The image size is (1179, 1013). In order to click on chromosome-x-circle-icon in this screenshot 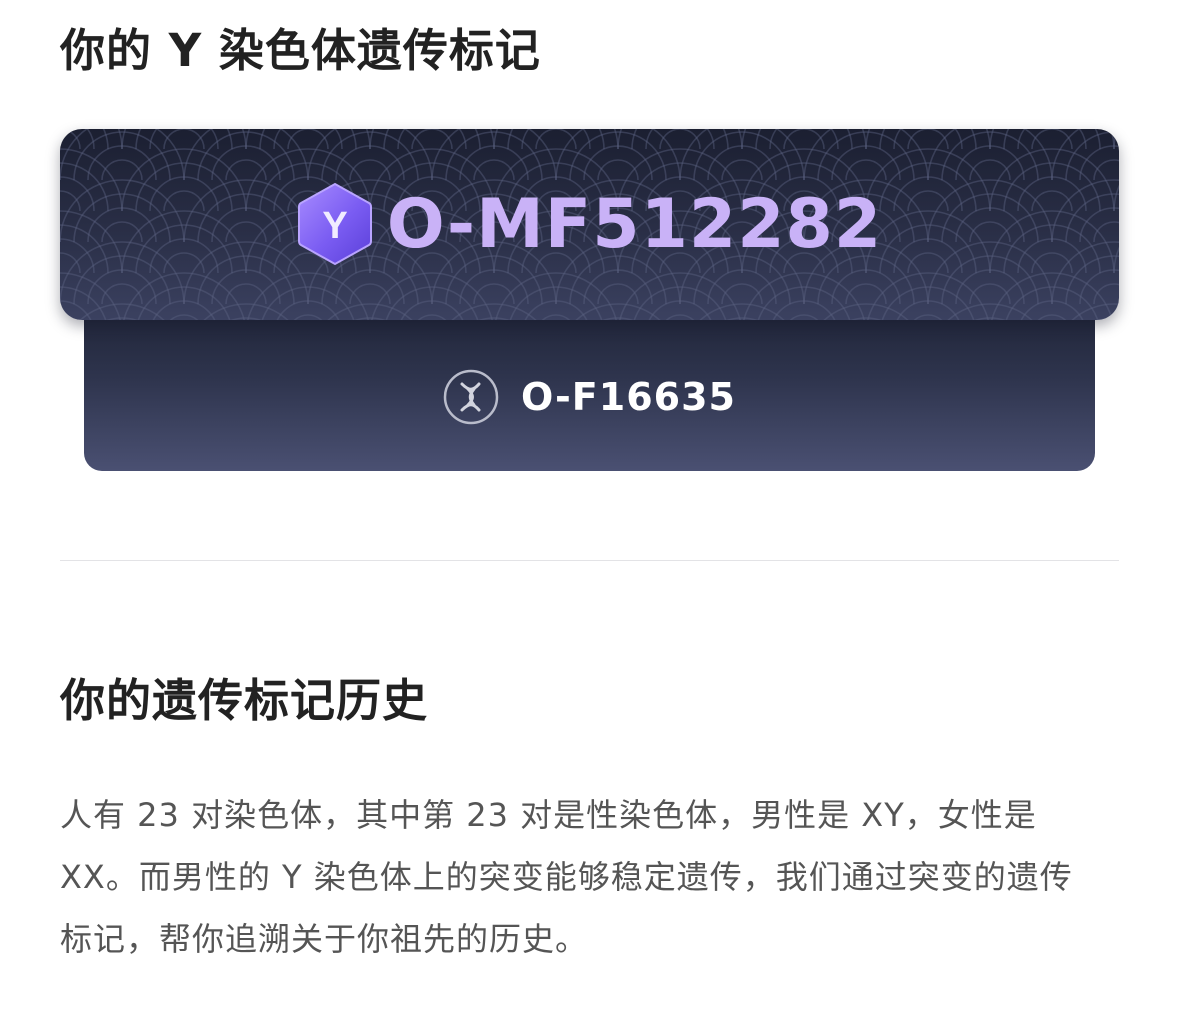, I will do `click(471, 397)`.